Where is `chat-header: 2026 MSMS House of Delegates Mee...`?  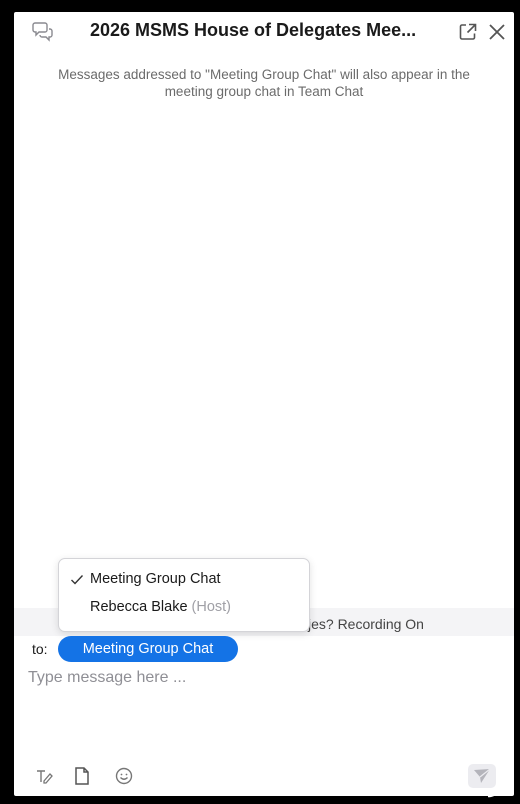
chat-header: 2026 MSMS House of Delegates Mee... is located at coordinates (264, 32).